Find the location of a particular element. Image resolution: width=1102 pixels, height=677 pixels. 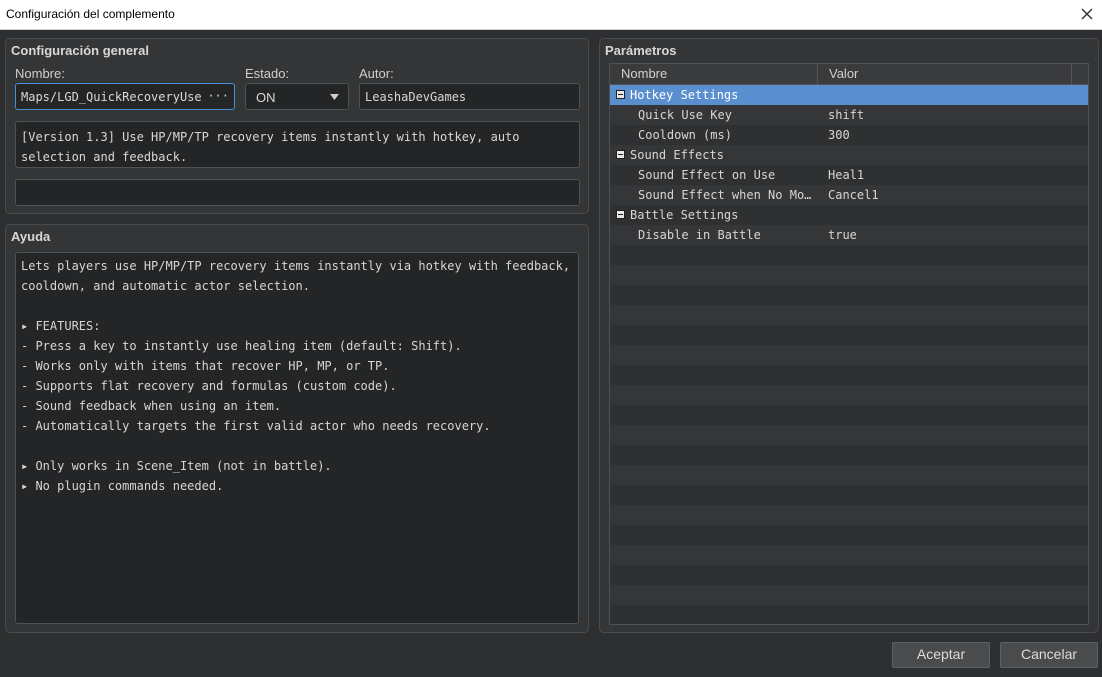

author-value: LeashaDevGames is located at coordinates (416, 97).